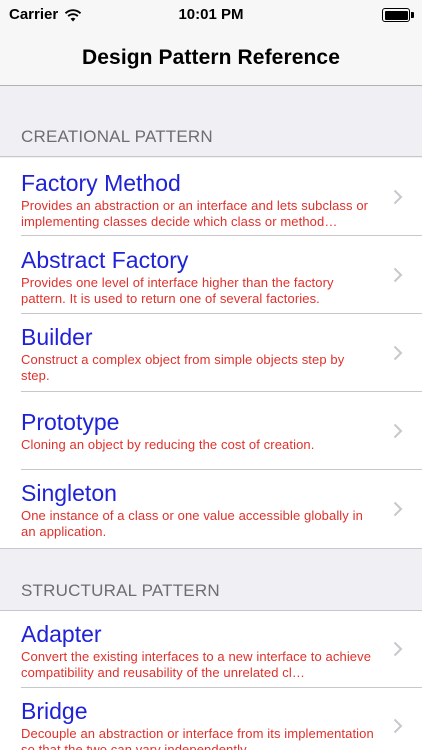 This screenshot has width=422, height=750. I want to click on section-header-label: STRUCTURAL PATTERN, so click(120, 590).